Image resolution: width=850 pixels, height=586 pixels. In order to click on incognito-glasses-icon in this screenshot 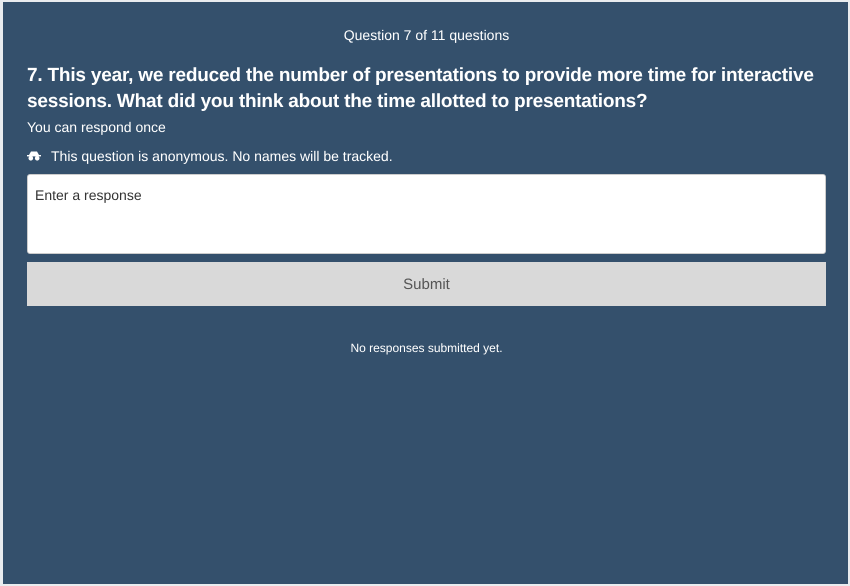, I will do `click(34, 156)`.